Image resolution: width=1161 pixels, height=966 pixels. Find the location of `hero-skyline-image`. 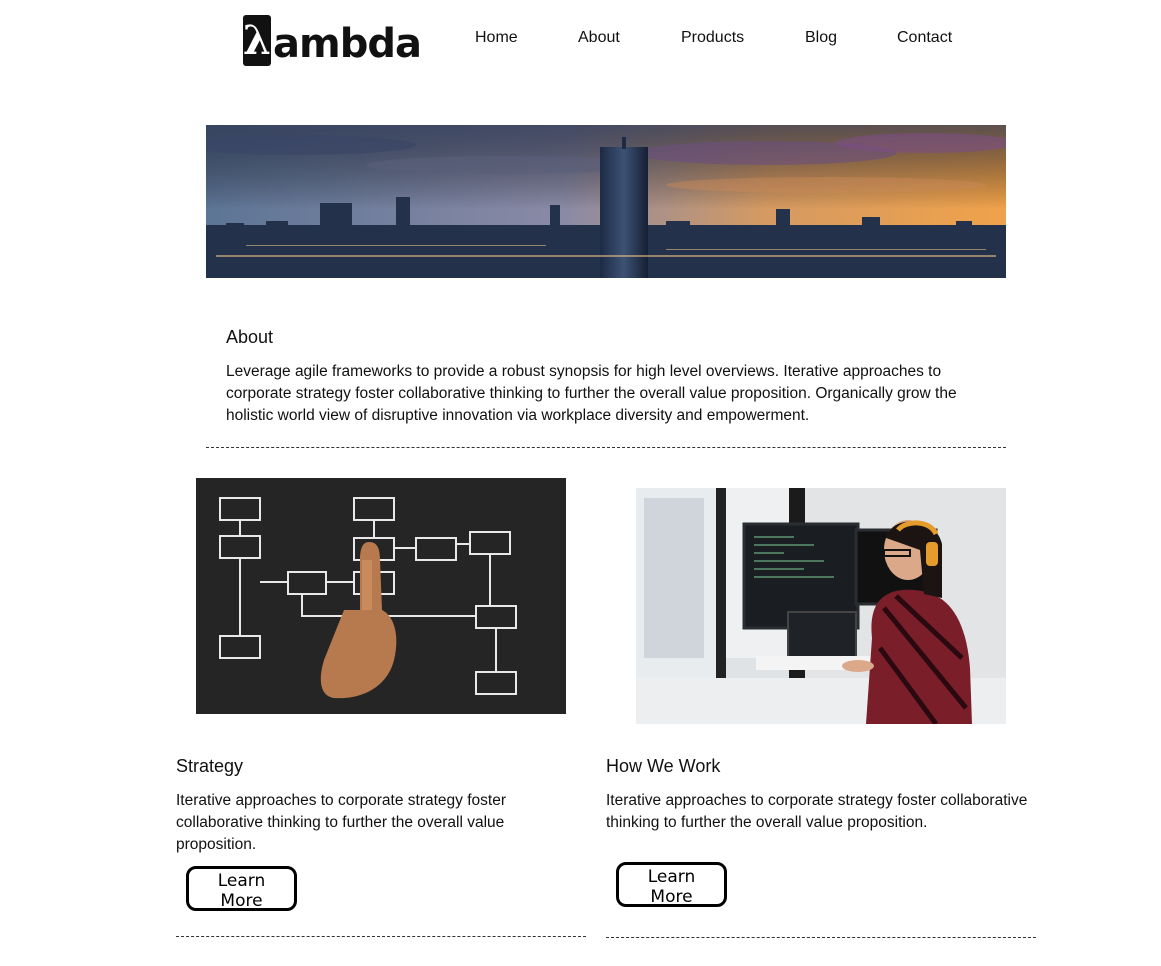

hero-skyline-image is located at coordinates (606, 201).